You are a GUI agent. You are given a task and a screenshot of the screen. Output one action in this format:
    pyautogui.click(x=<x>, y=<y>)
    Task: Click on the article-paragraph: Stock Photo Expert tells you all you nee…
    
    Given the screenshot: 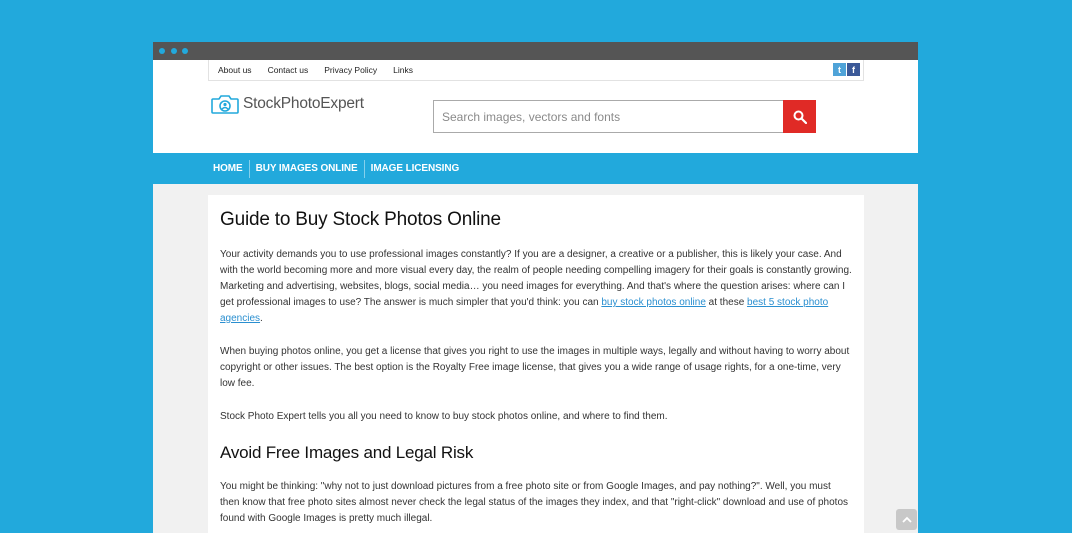 What is the action you would take?
    pyautogui.click(x=444, y=416)
    